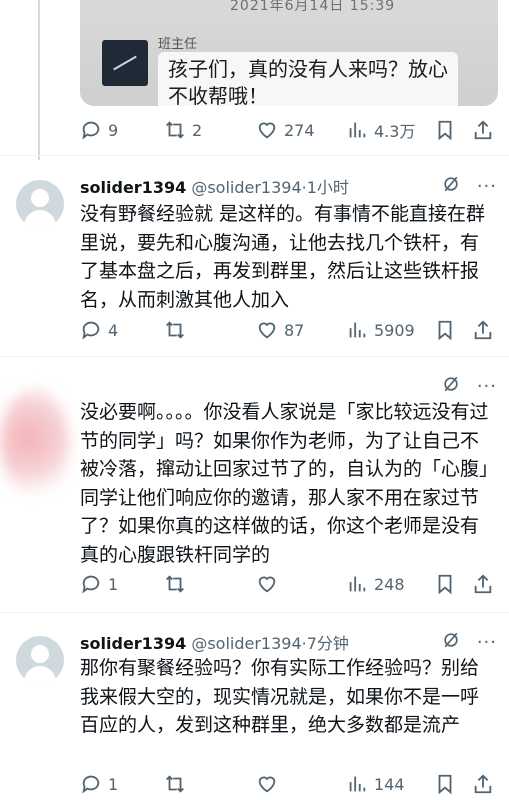 The image size is (509, 800). Describe the element at coordinates (39, 80) in the screenshot. I see `thread-line` at that location.